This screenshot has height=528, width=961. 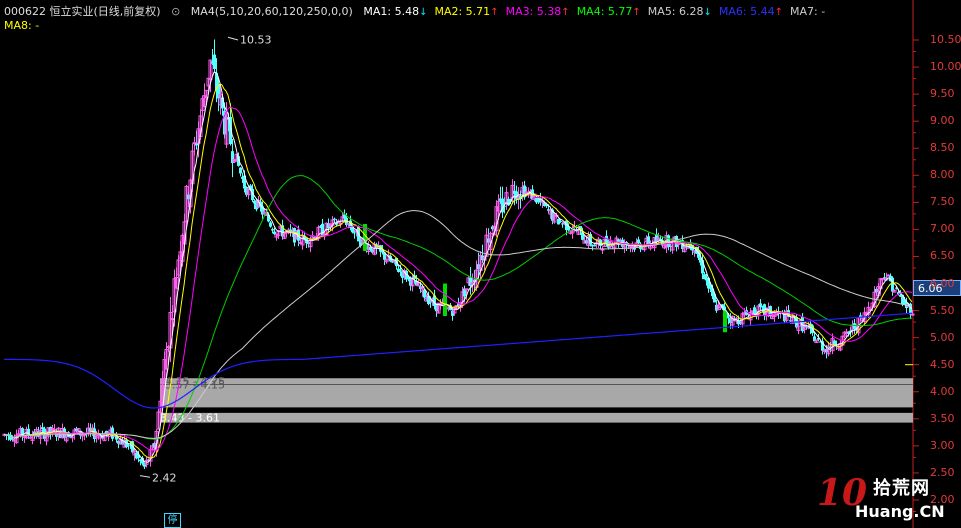 What do you see at coordinates (901, 488) in the screenshot?
I see `watermark-cn: 拾荒网` at bounding box center [901, 488].